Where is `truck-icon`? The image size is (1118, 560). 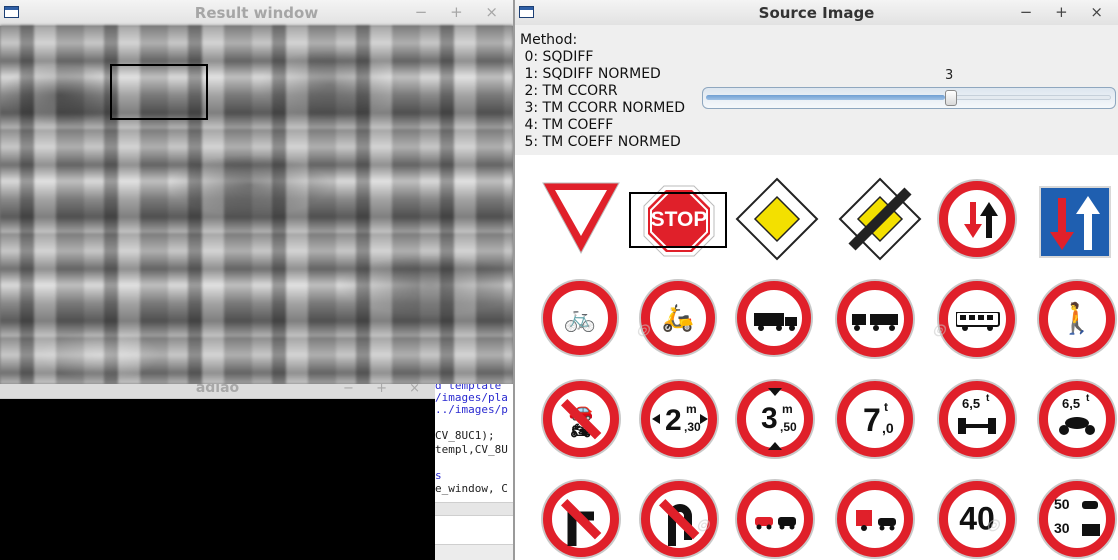
truck-icon is located at coordinates (775, 322).